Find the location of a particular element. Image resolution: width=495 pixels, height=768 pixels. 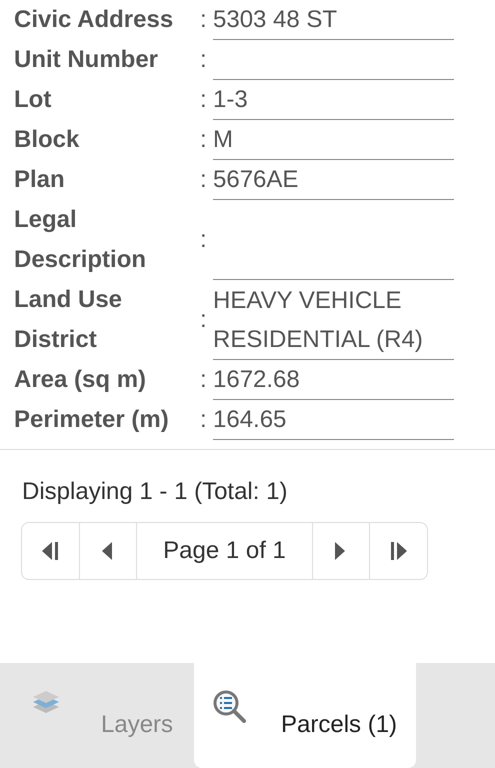

field-label: Civic Address is located at coordinates (94, 20).